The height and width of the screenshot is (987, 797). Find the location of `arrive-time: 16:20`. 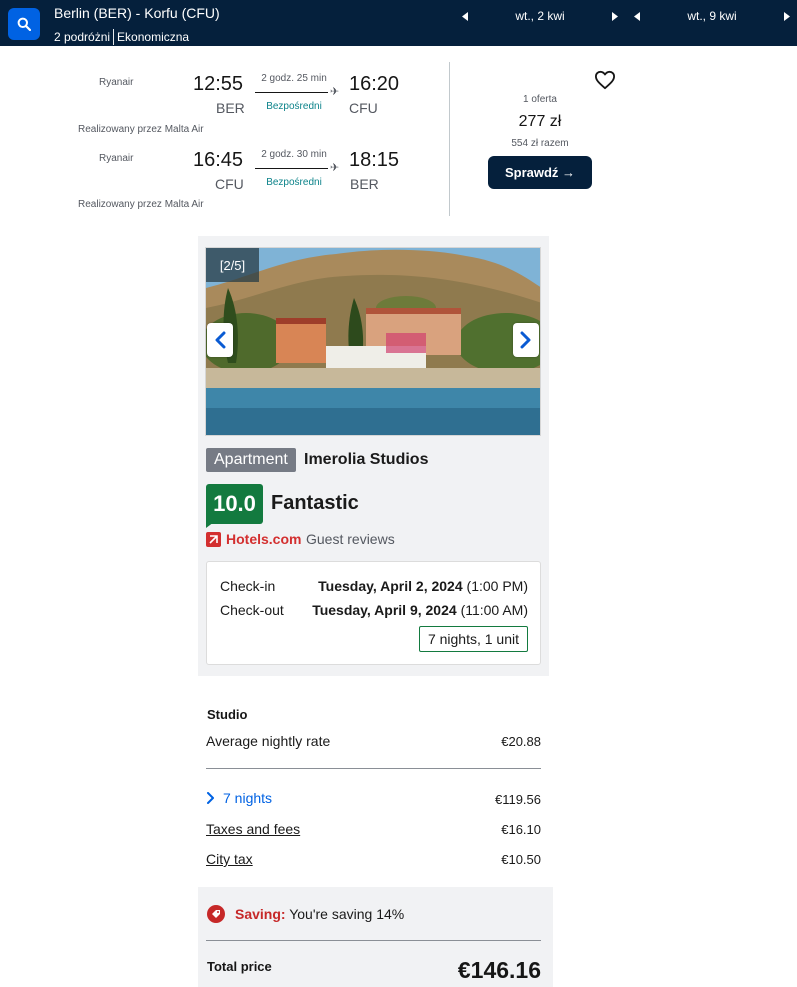

arrive-time: 16:20 is located at coordinates (374, 84).